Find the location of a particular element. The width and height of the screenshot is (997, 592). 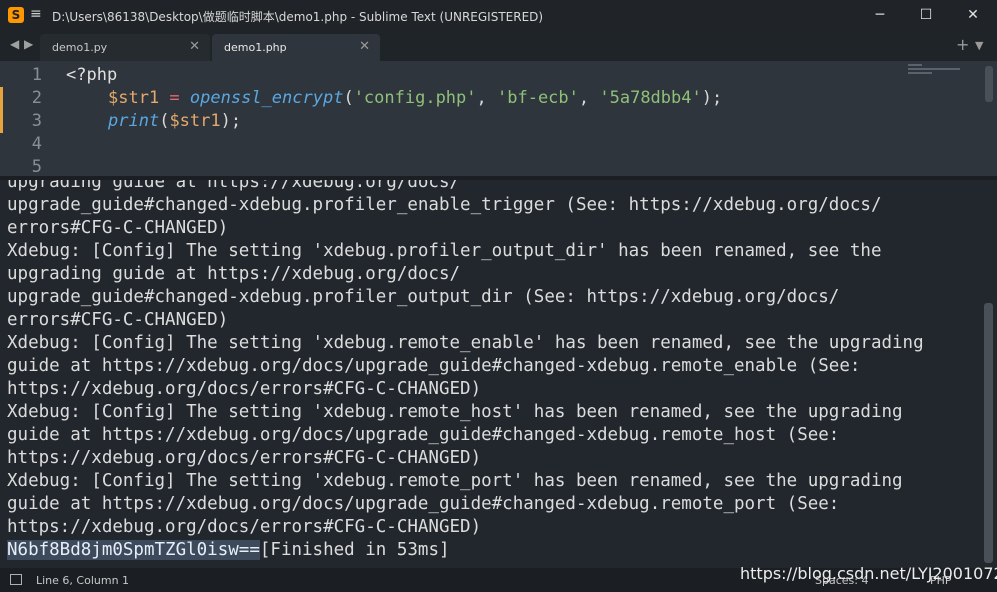

function-token: openssl_encrypt is located at coordinates (266, 98).